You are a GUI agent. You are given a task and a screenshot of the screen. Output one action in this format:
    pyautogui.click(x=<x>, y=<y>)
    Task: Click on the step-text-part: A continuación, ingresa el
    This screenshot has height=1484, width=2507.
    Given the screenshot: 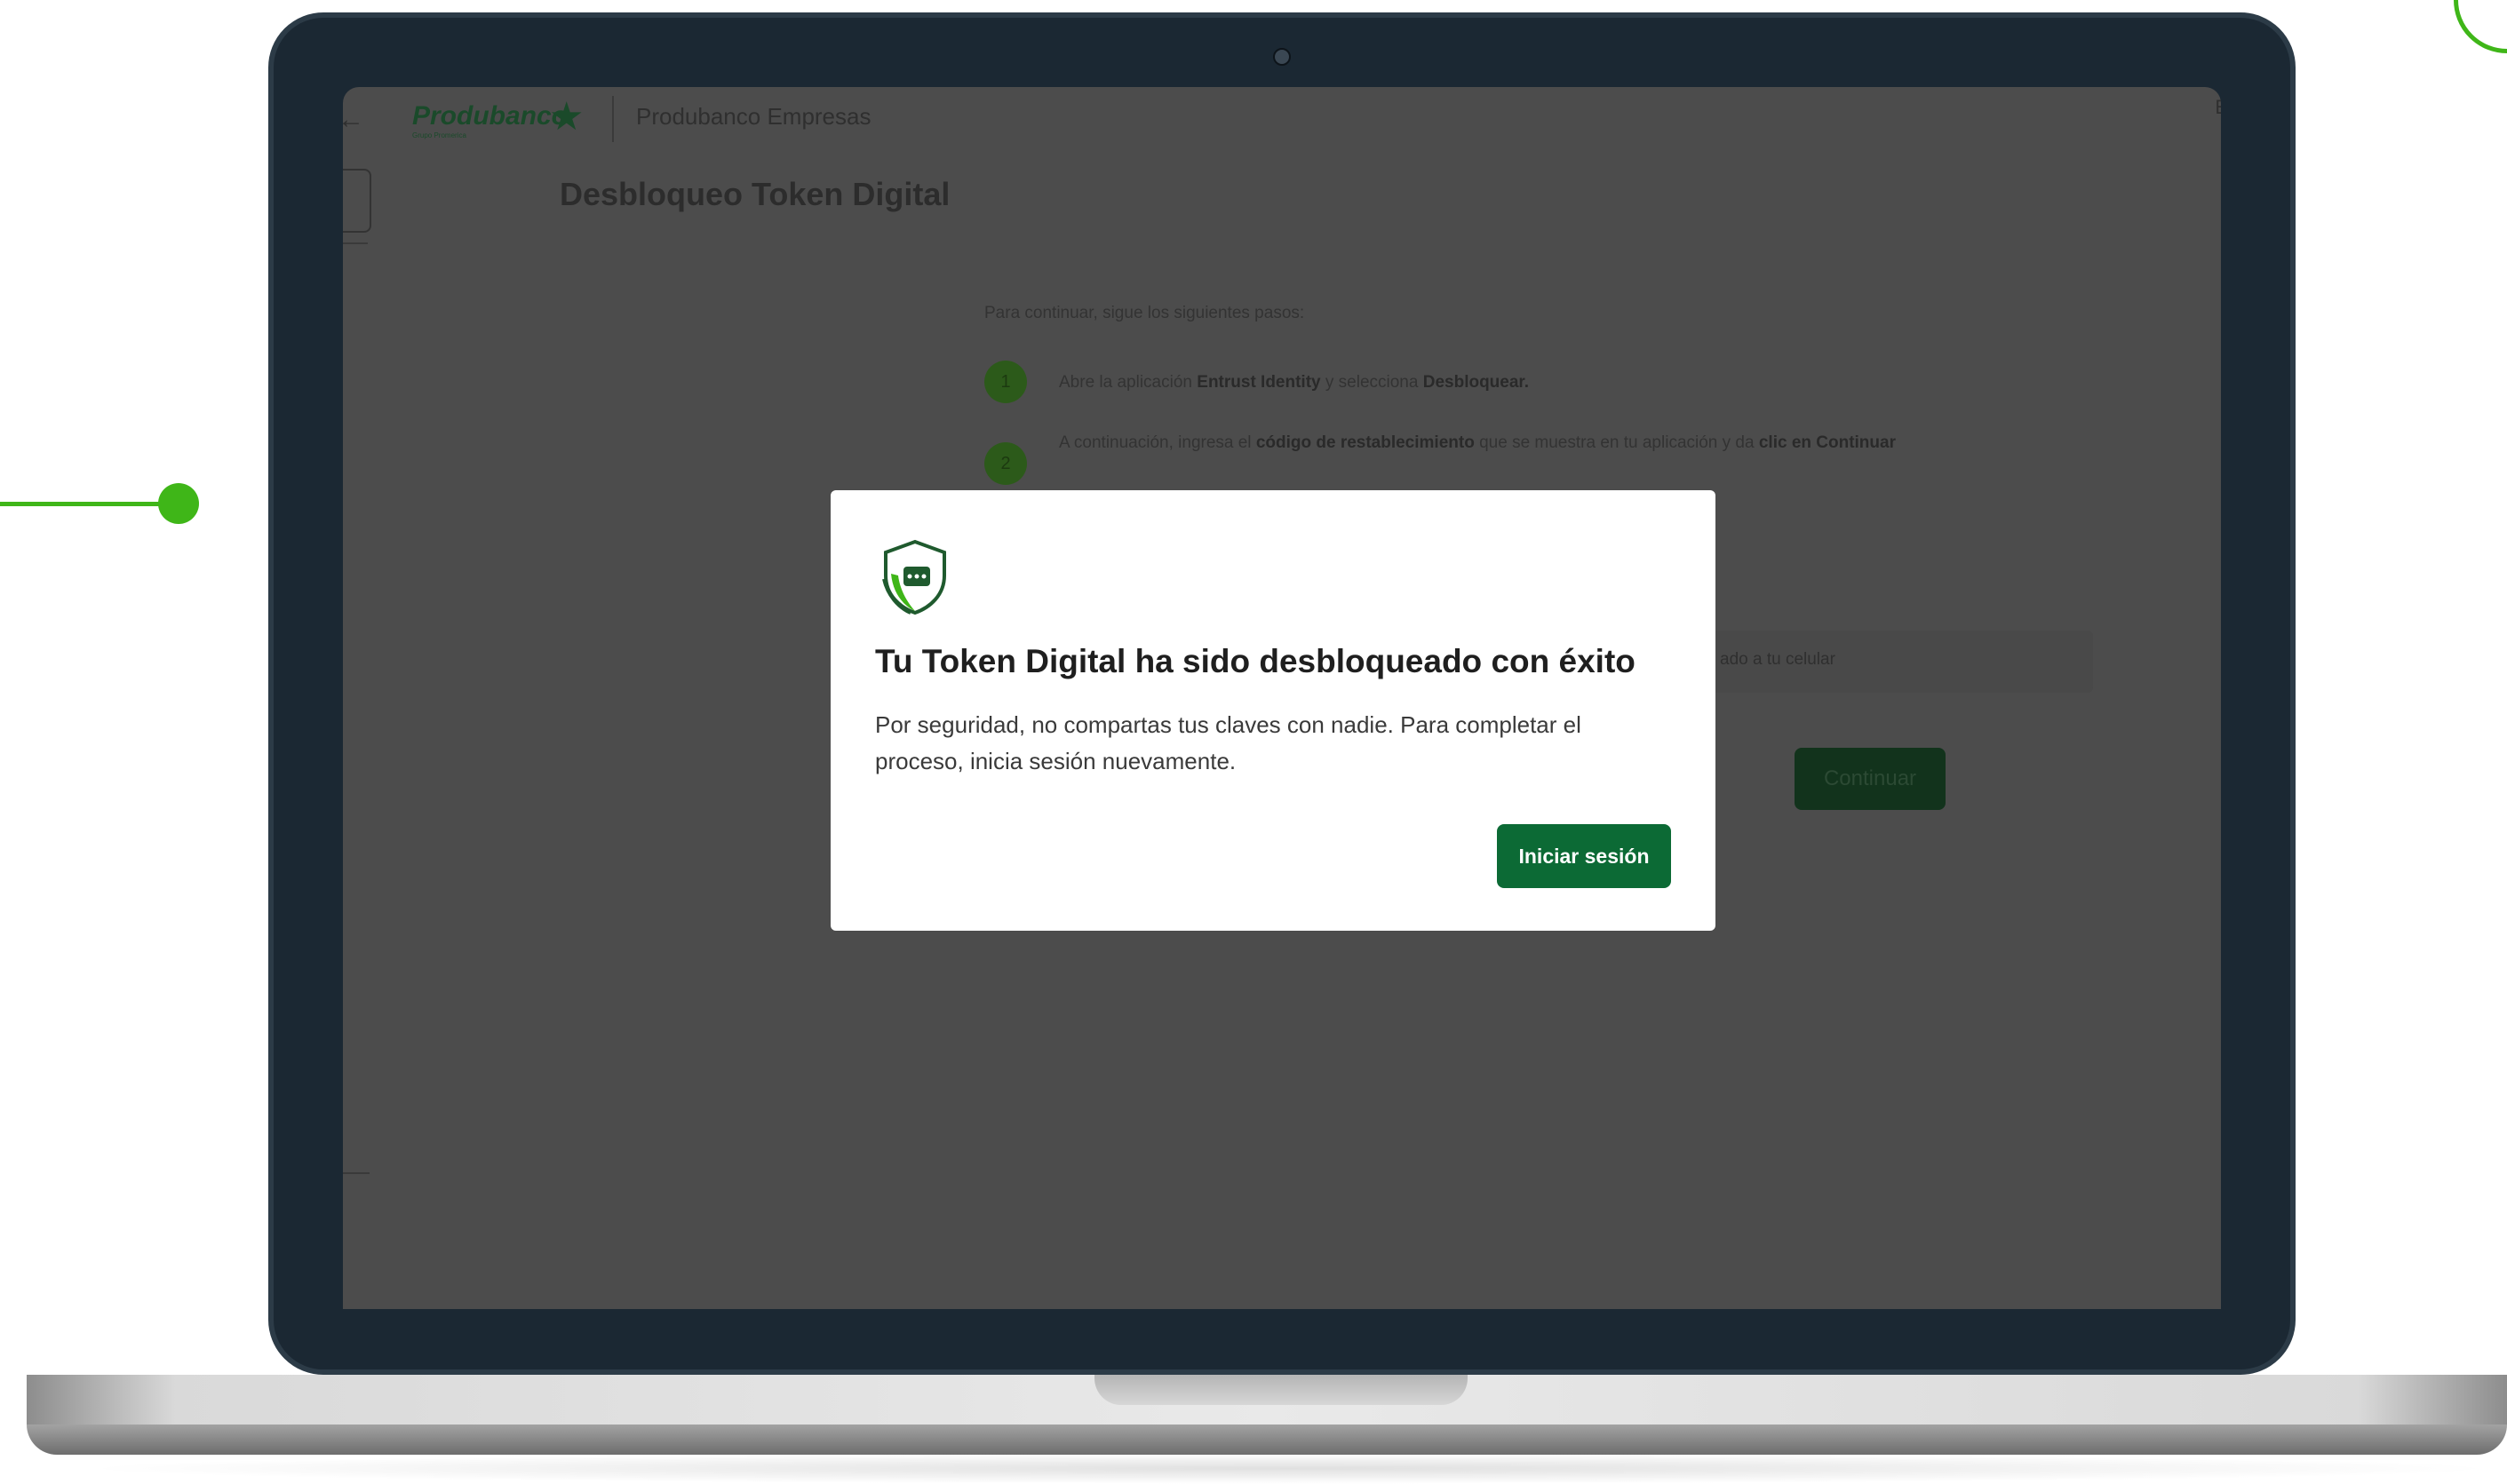 What is the action you would take?
    pyautogui.click(x=1157, y=443)
    